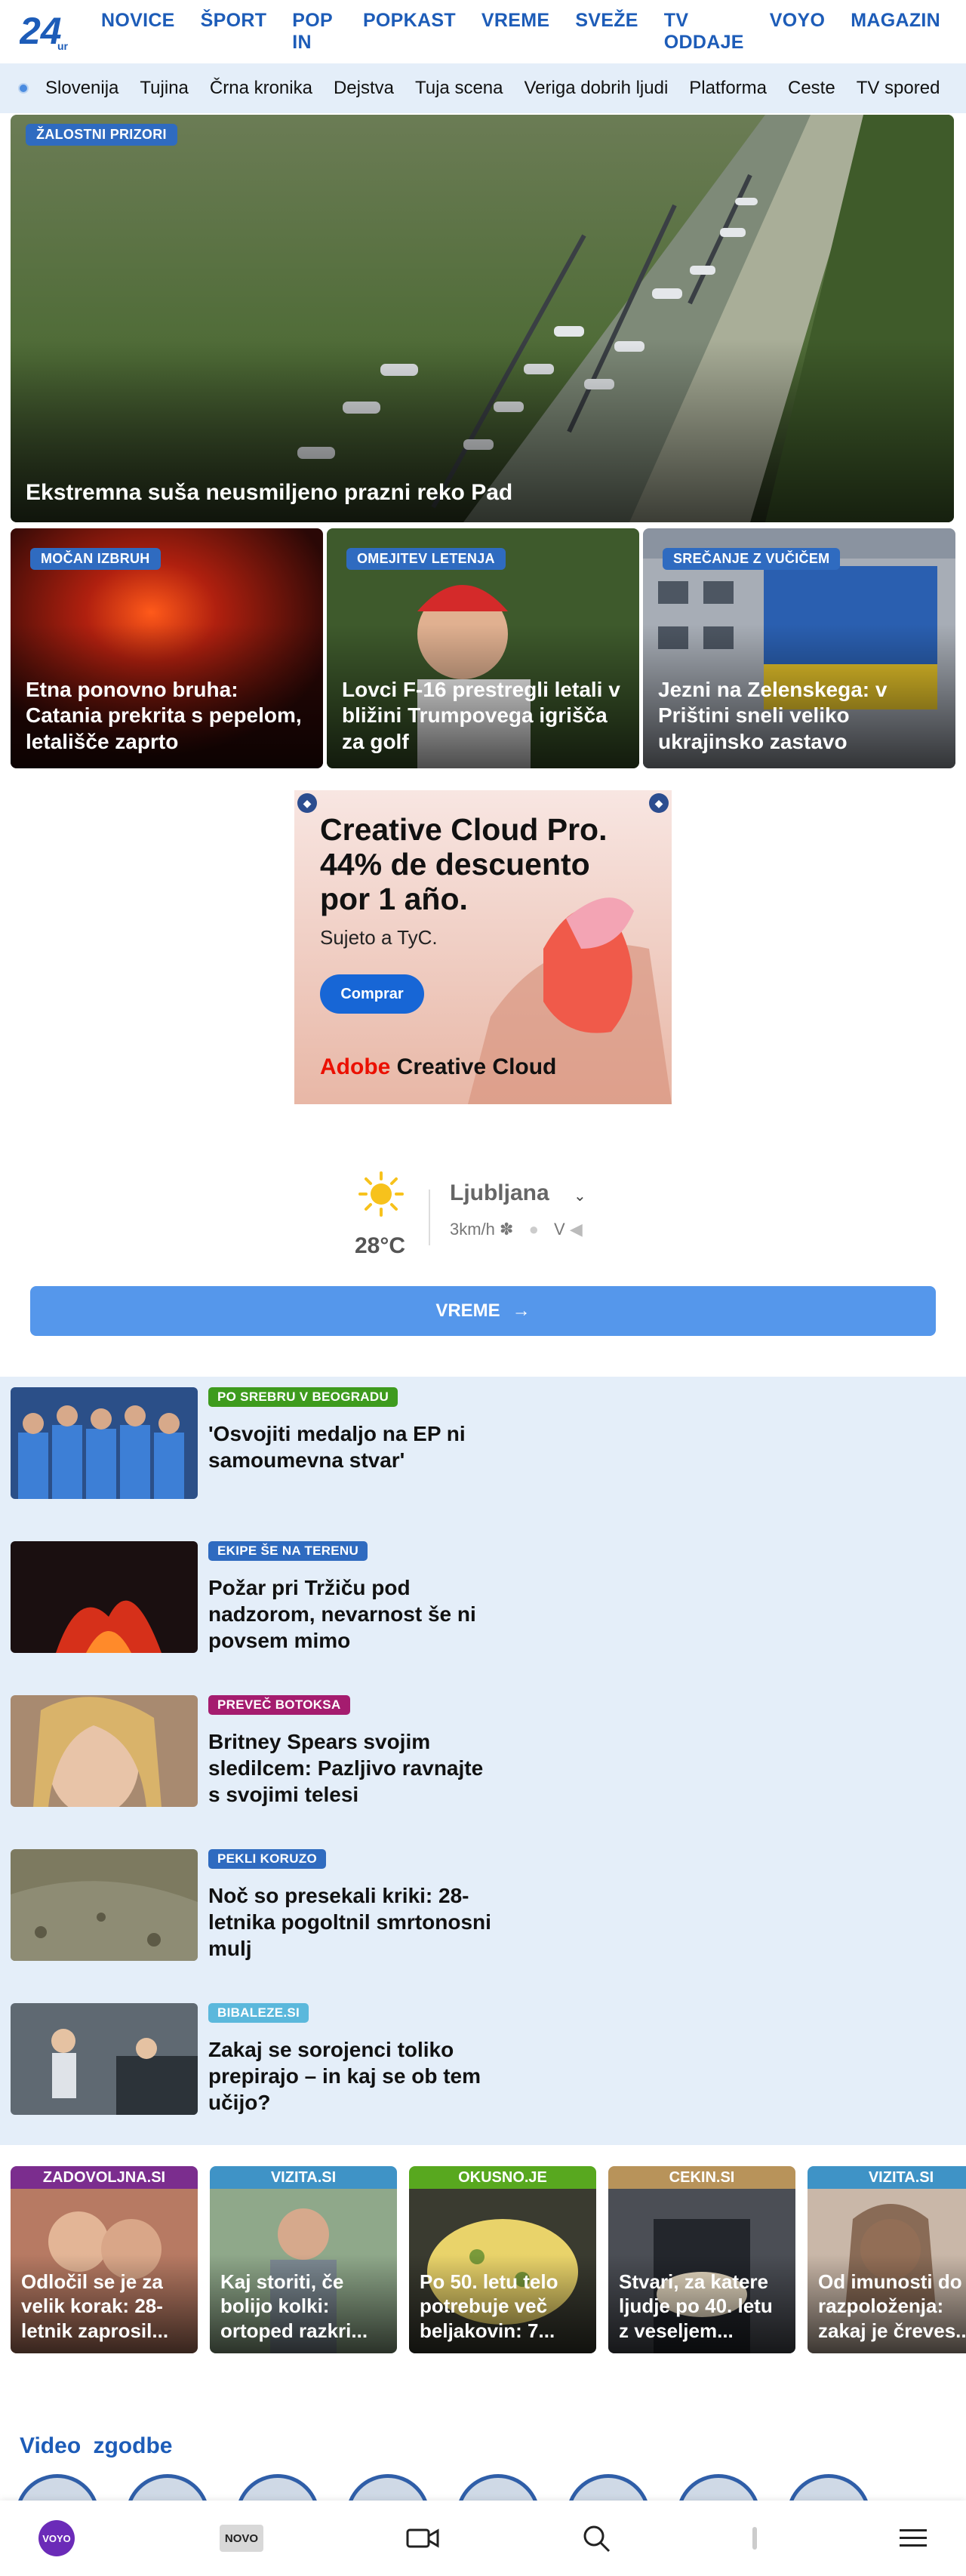 This screenshot has width=966, height=2576. I want to click on site-logo: 24 ur, so click(45, 32).